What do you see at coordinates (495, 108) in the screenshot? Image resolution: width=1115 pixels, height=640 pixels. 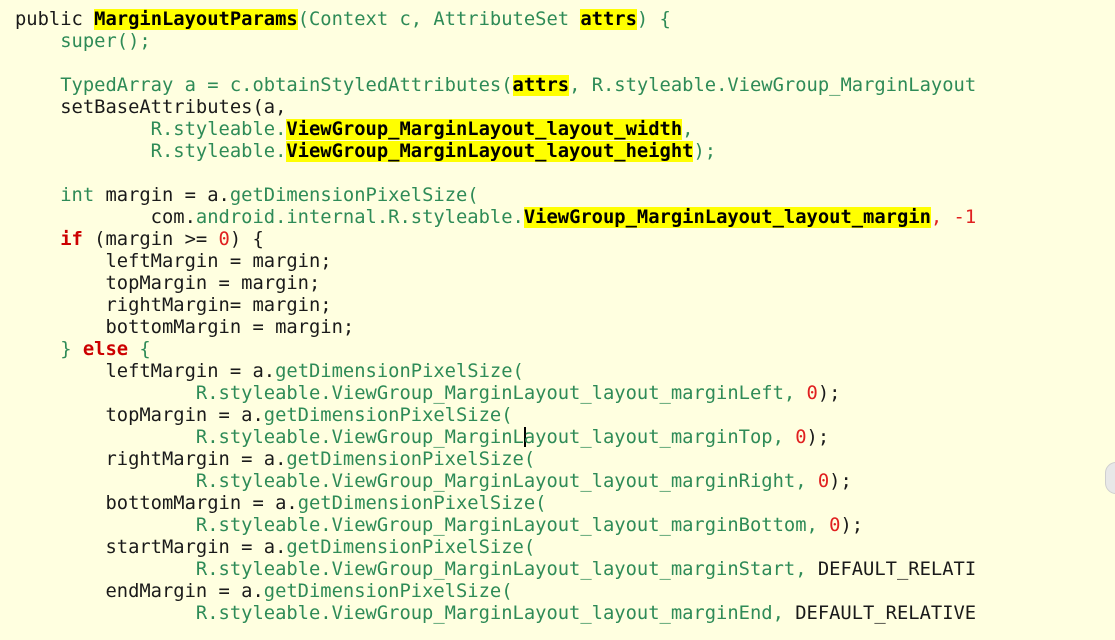 I see `code-line: setBaseAttributes(a,` at bounding box center [495, 108].